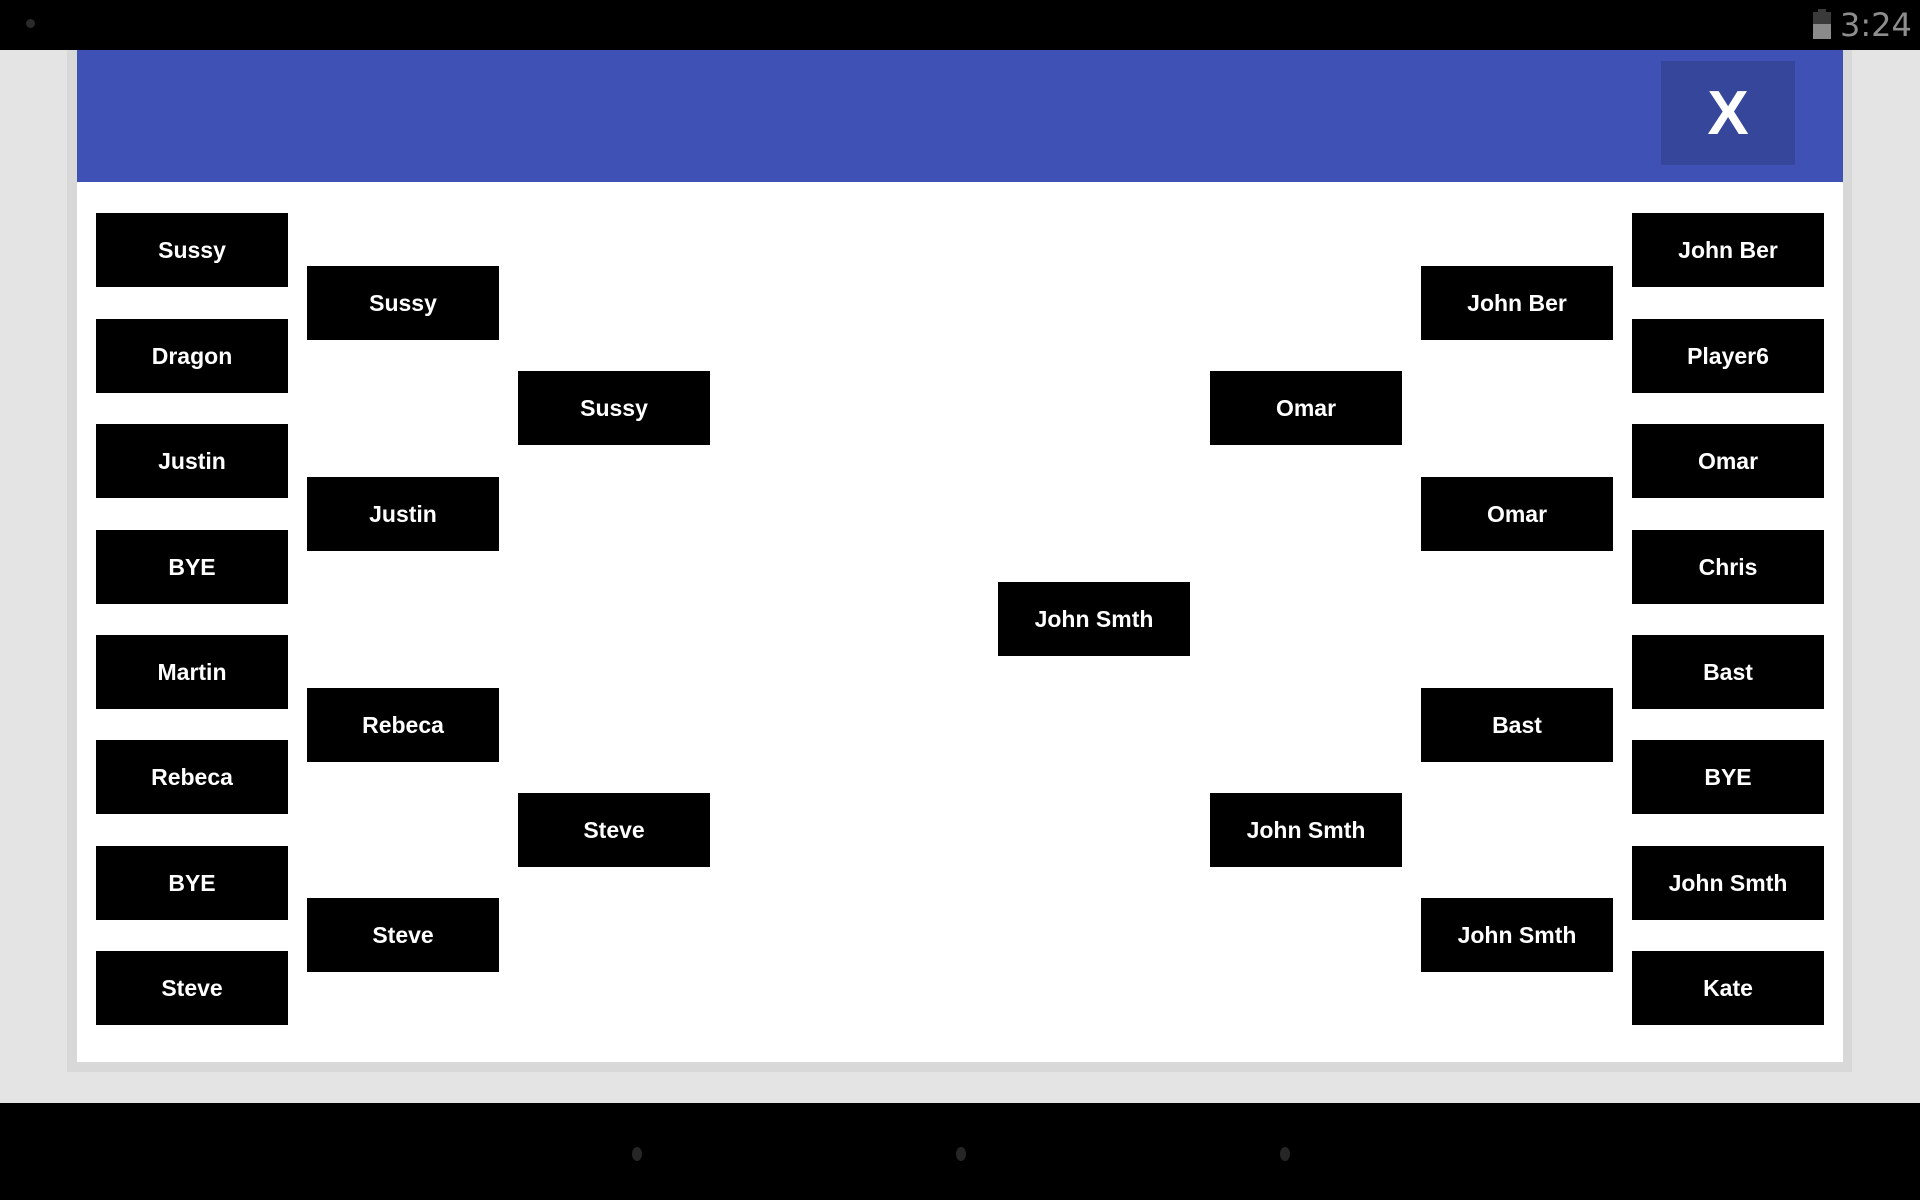  I want to click on bracket-slot-right-round2: John Ber, so click(1517, 303).